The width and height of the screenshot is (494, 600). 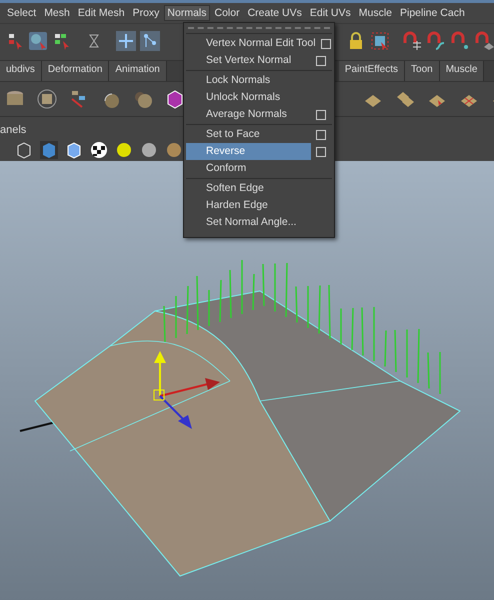 I want to click on menu-item: Color, so click(x=227, y=13).